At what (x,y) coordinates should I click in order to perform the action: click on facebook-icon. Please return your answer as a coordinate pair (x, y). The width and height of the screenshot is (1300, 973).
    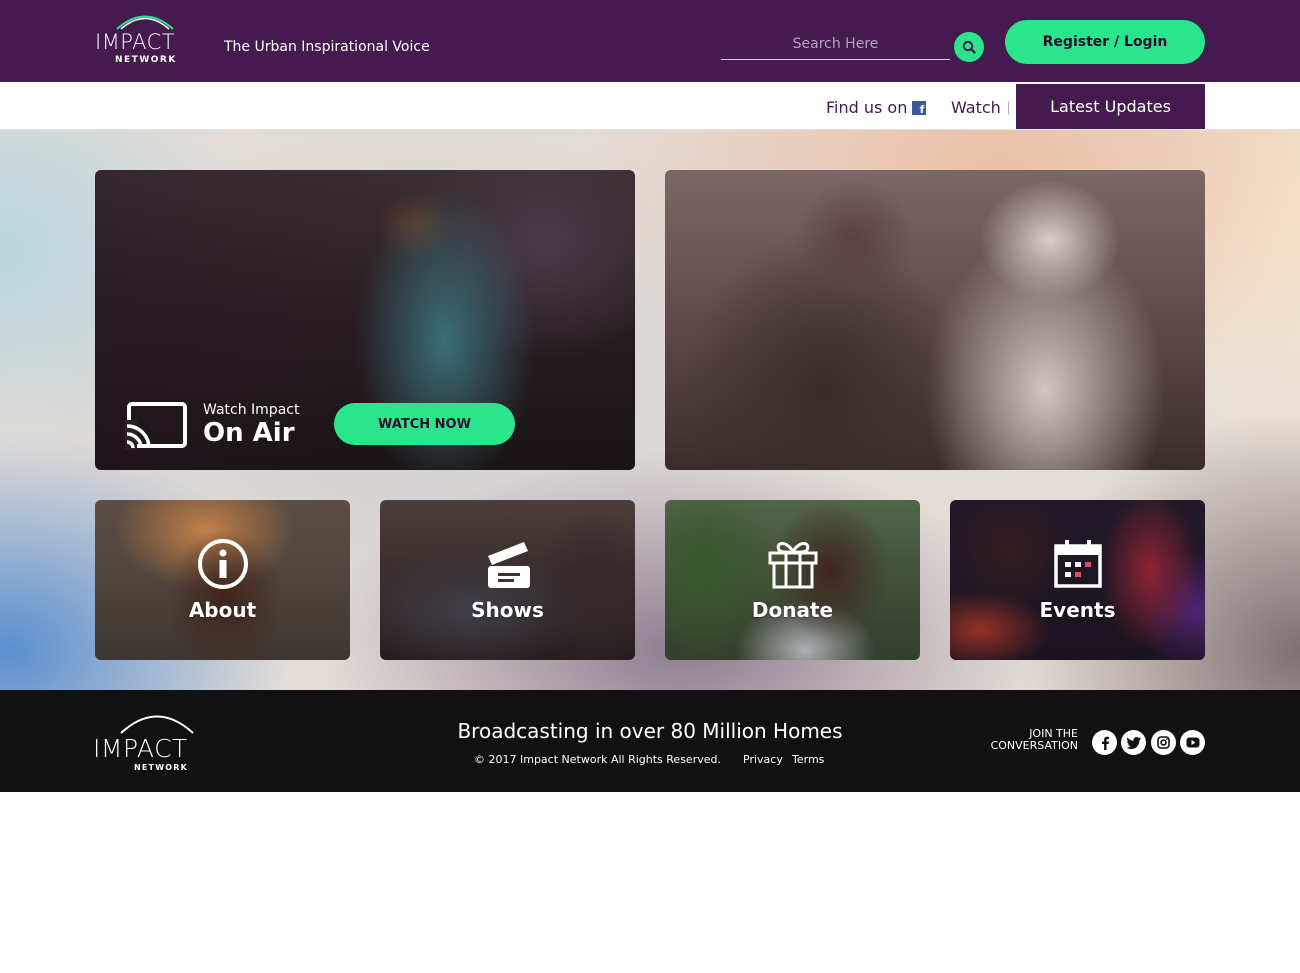
    Looking at the image, I should click on (1105, 743).